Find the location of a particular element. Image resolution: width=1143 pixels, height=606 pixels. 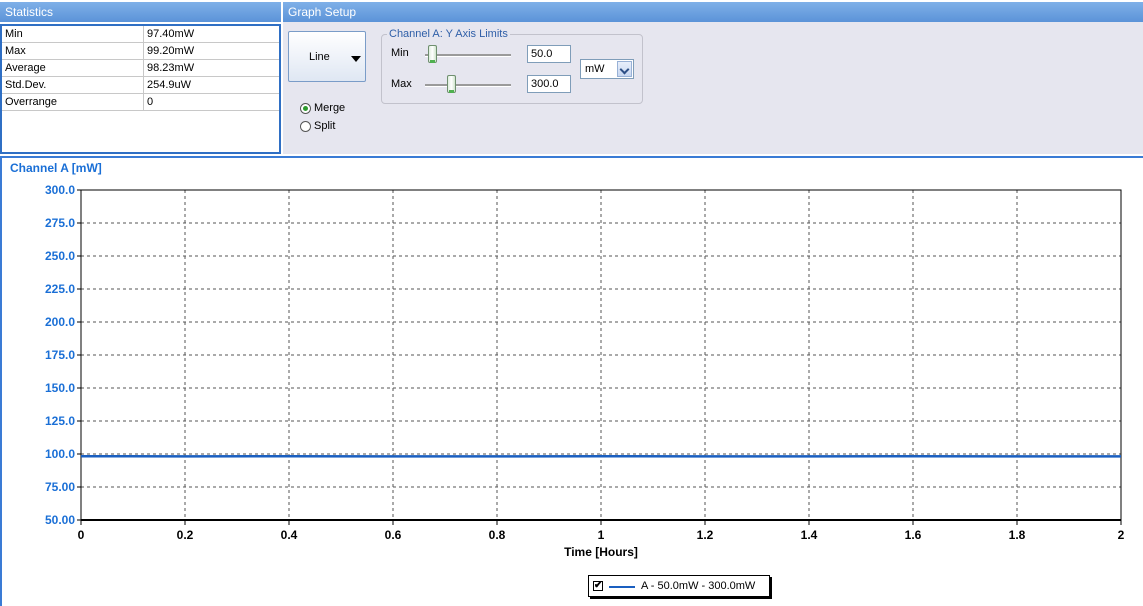

y-tick-label: 100.0 is located at coordinates (60, 454).